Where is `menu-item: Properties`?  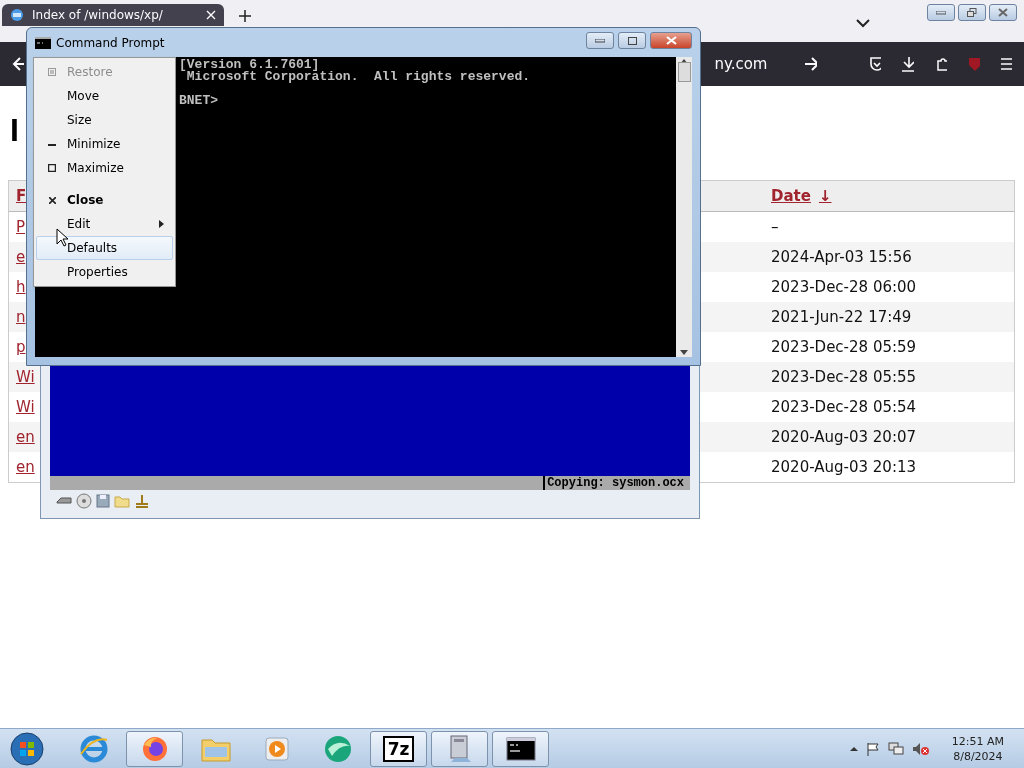
menu-item: Properties is located at coordinates (104, 272).